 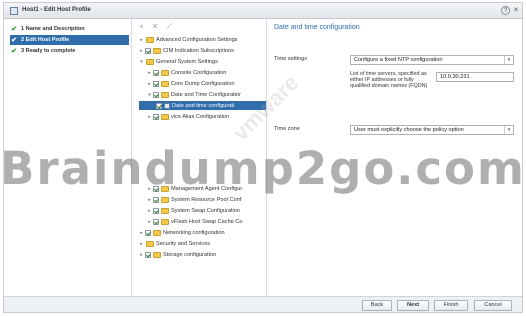 I want to click on tree-node: ▸ Storage configuration, so click(x=177, y=254).